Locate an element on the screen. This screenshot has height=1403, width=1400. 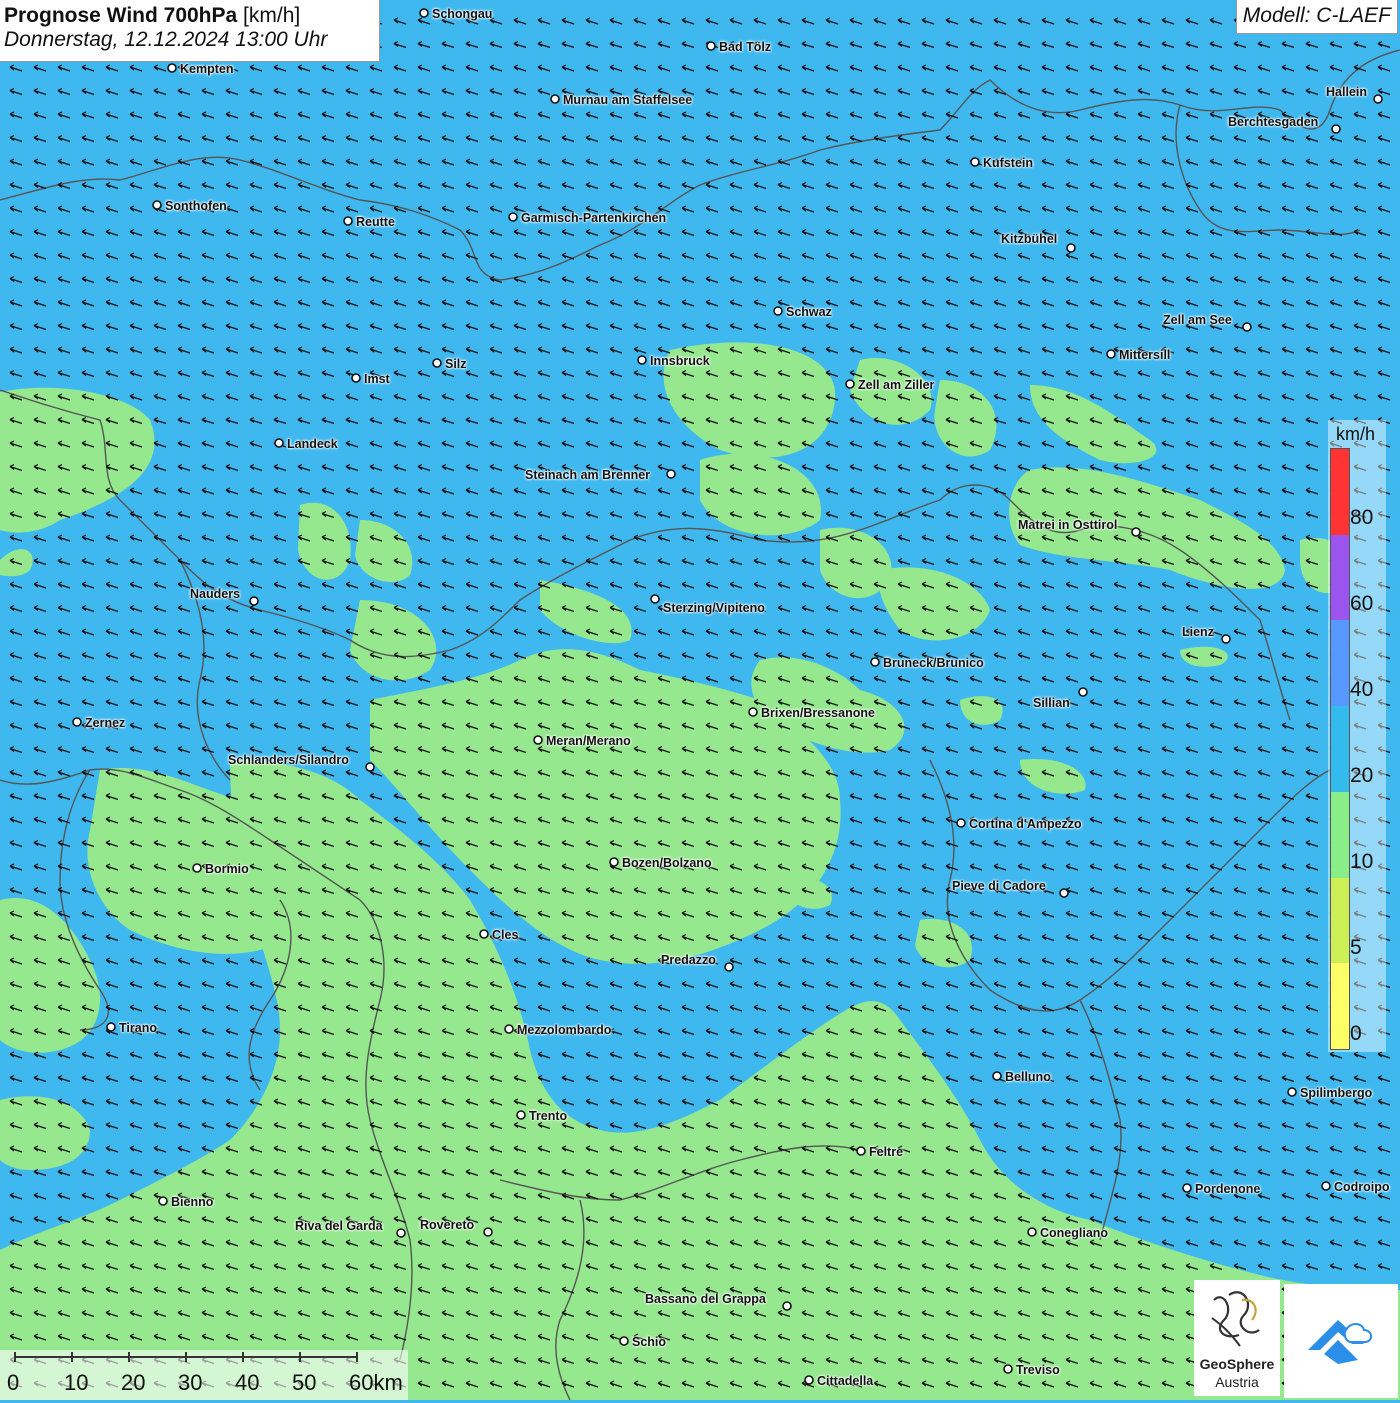
model-label: Modell: C-LAEF is located at coordinates (1316, 17).